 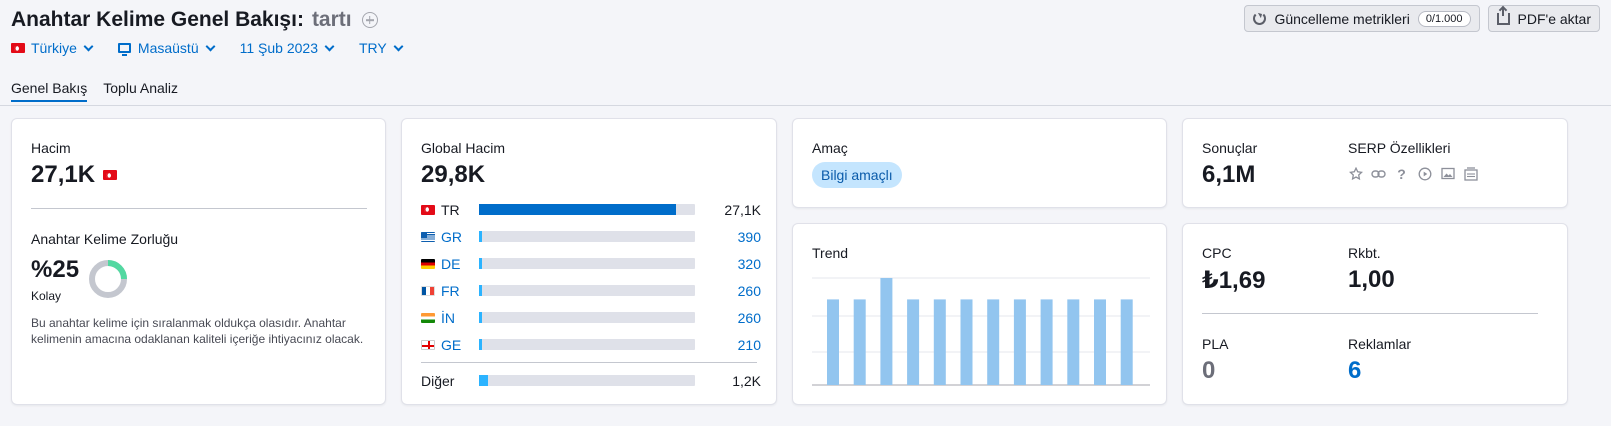 I want to click on title-row: Anahtar Kelime Genel Bakışı: tartı, so click(x=194, y=20).